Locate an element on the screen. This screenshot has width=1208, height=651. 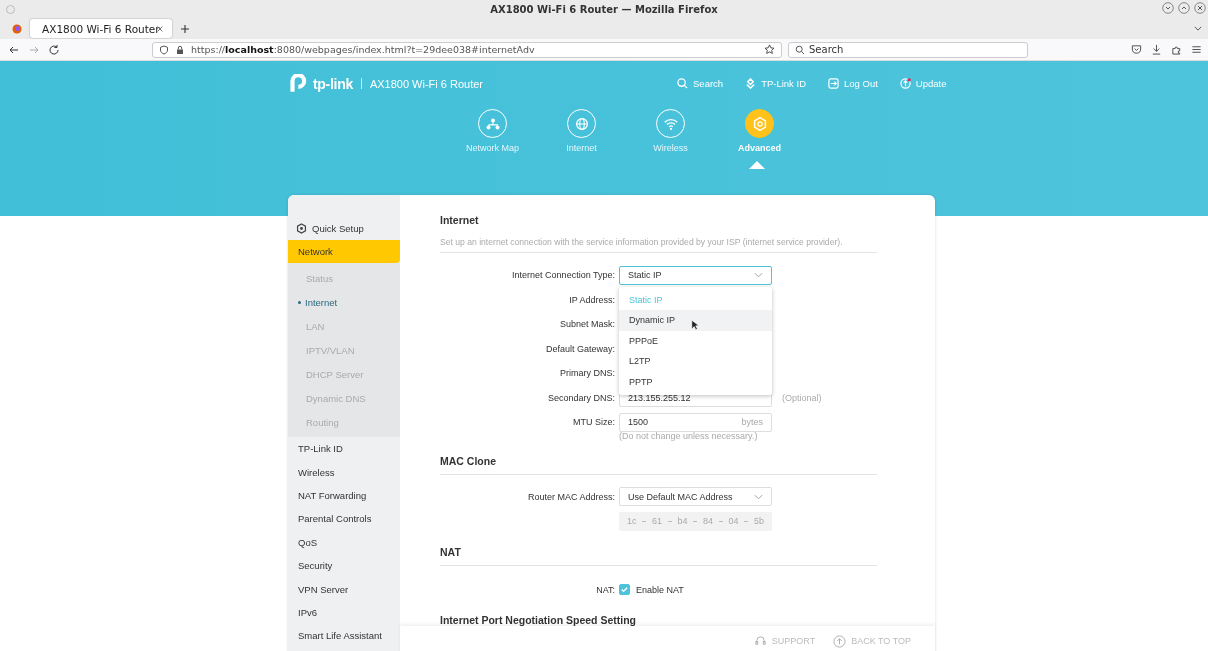
tab-list-icon is located at coordinates (1198, 28).